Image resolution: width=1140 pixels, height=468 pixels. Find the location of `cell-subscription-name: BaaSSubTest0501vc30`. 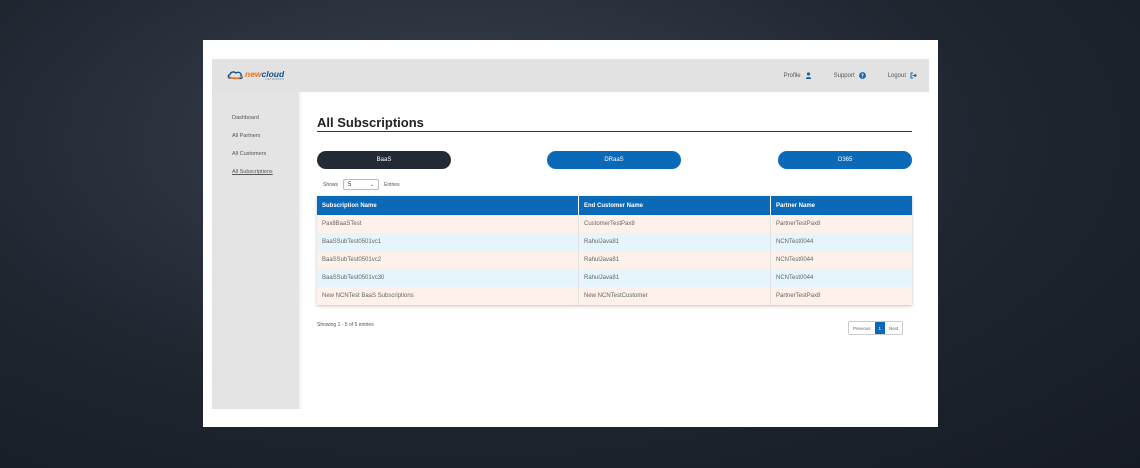

cell-subscription-name: BaaSSubTest0501vc30 is located at coordinates (448, 278).